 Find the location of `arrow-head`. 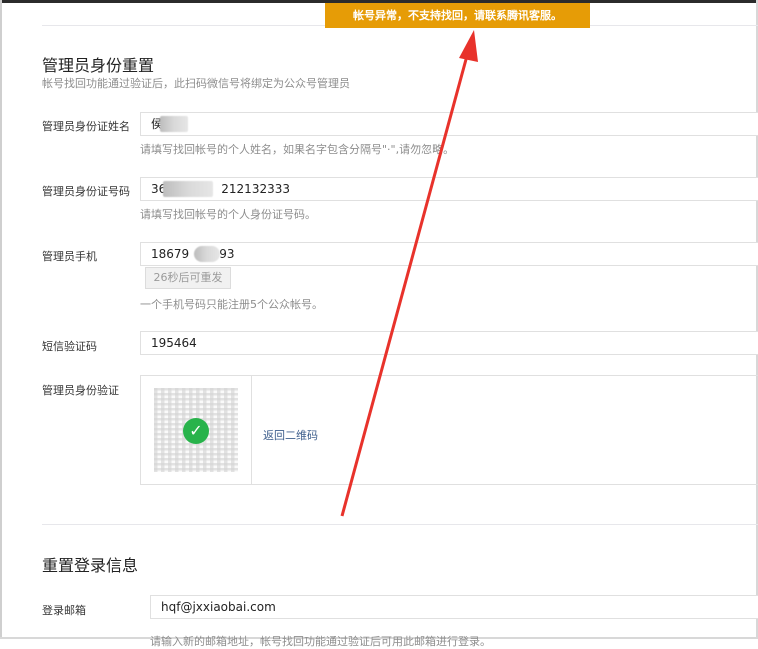

arrow-head is located at coordinates (468, 46).